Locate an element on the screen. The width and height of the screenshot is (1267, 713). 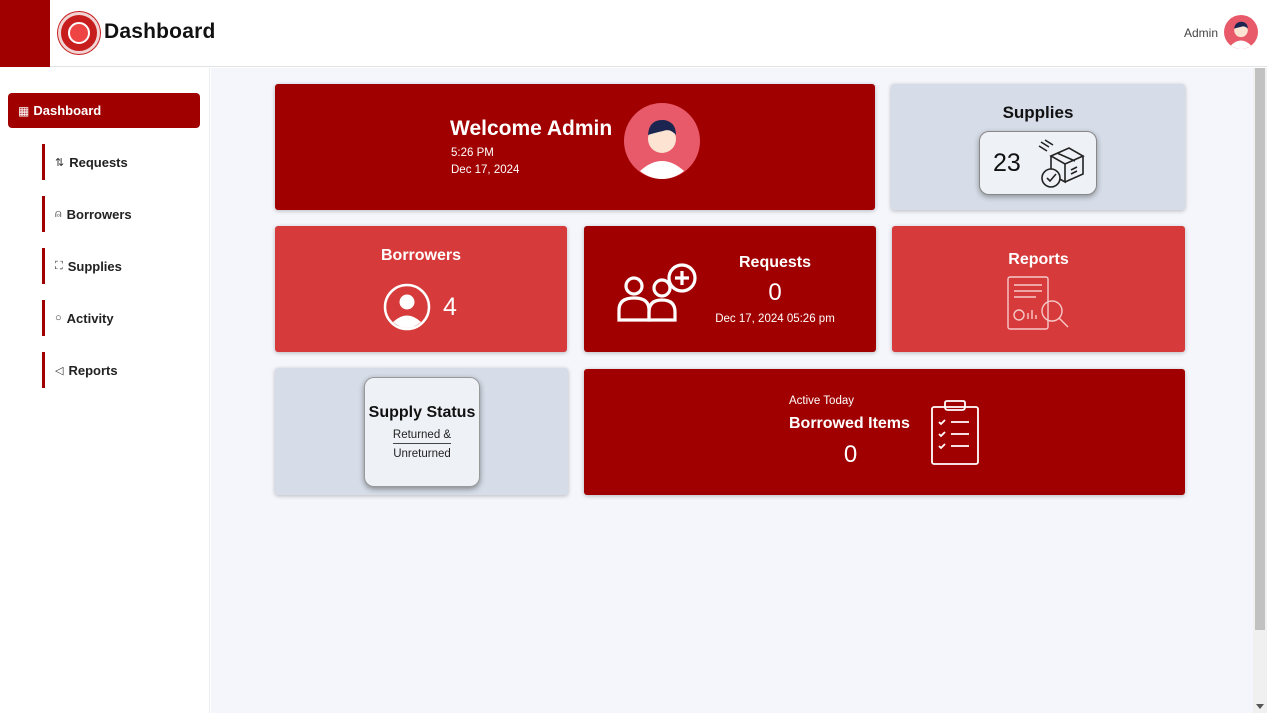
supply-status-line2: Unreturned is located at coordinates (422, 454).